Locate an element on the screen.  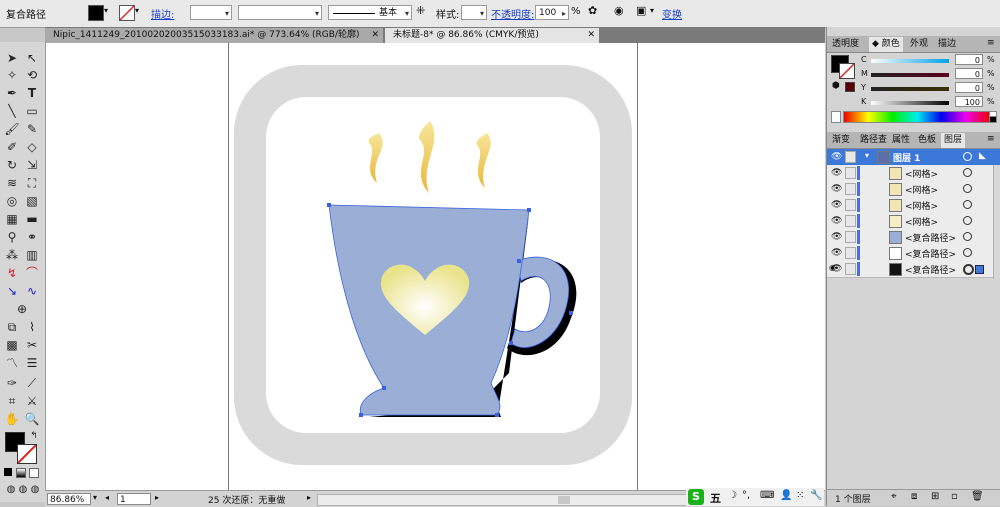
channel-m-slider is located at coordinates (910, 75).